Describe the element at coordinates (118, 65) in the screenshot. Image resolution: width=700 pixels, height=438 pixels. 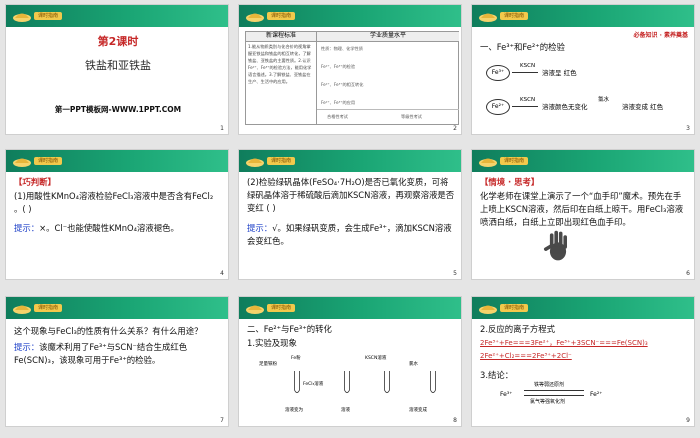
I see `slide-title: 铁盐和亚铁盐` at that location.